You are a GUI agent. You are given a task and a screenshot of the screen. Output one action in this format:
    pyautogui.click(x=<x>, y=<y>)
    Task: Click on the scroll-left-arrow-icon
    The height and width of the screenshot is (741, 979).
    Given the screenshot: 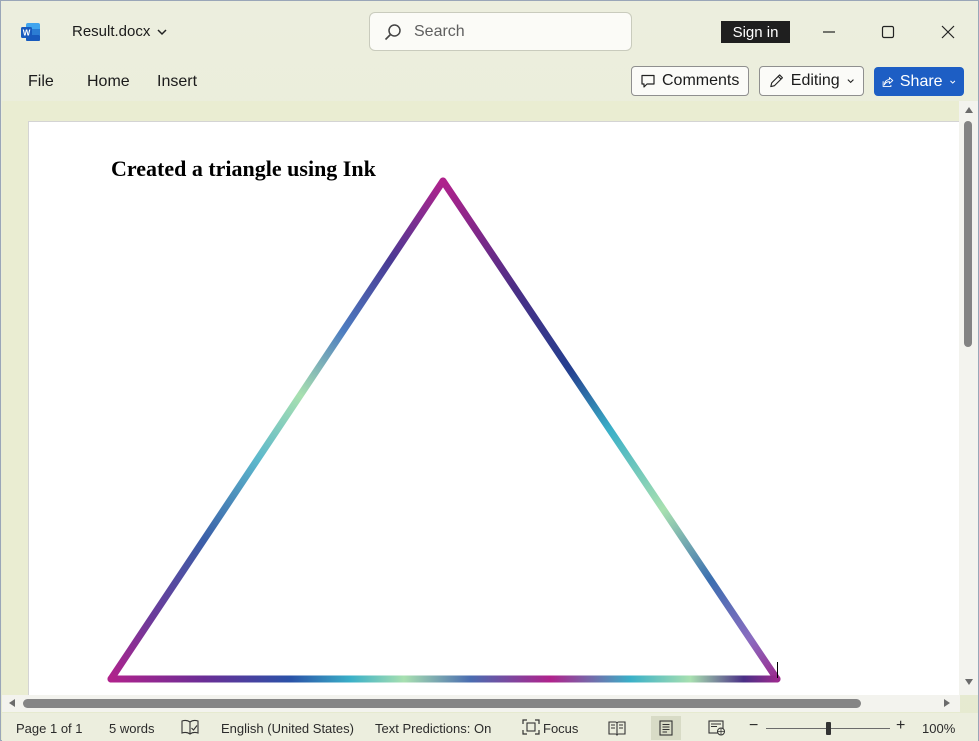 What is the action you would take?
    pyautogui.click(x=12, y=703)
    